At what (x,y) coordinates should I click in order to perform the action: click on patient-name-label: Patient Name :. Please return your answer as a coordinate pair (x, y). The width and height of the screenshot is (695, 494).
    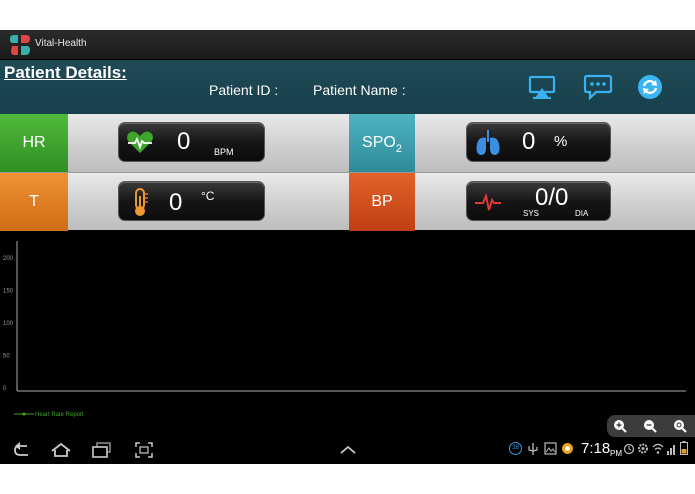
    Looking at the image, I should click on (359, 90).